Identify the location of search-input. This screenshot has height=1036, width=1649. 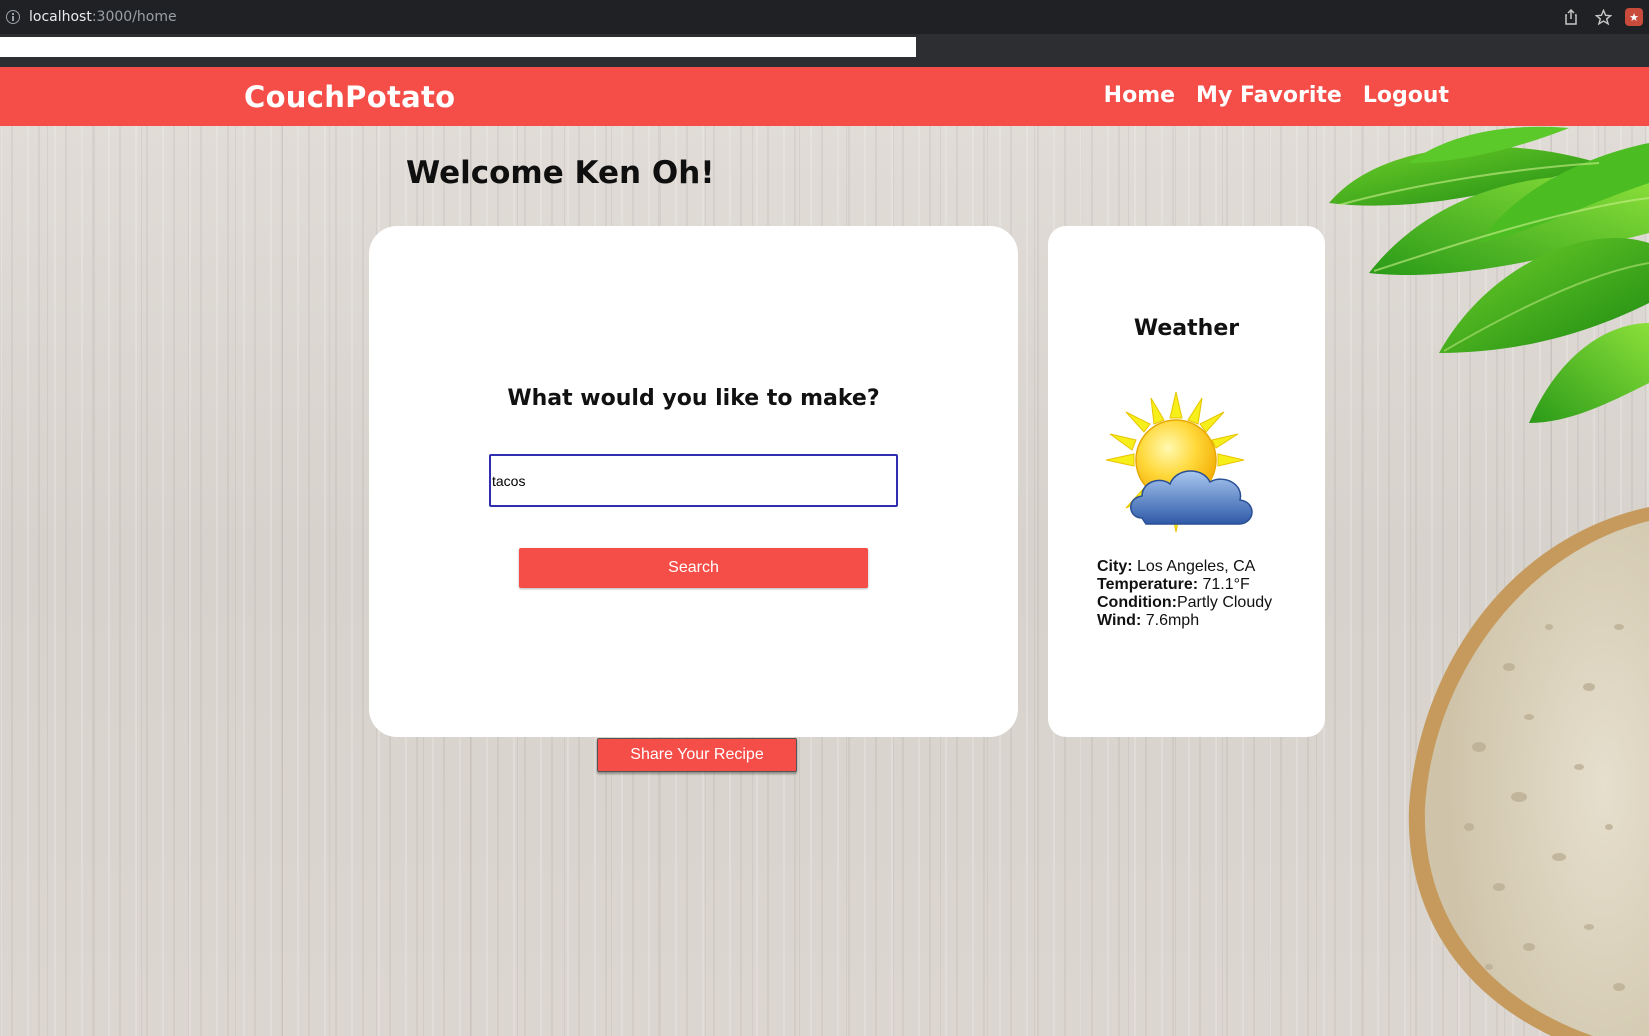
(693, 480).